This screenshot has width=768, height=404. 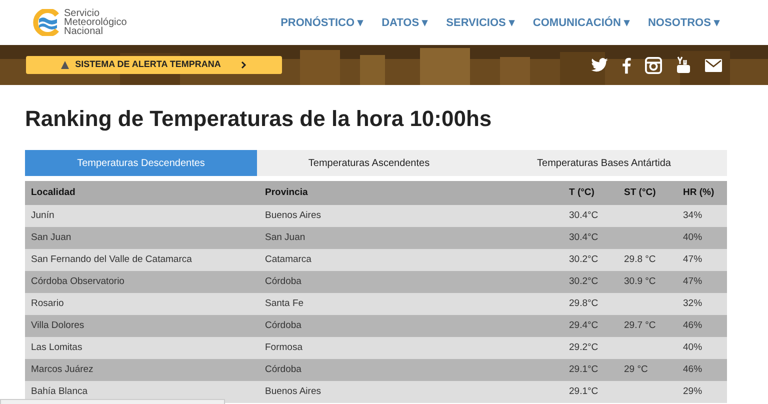 I want to click on logo-text: Servicio, so click(x=82, y=13).